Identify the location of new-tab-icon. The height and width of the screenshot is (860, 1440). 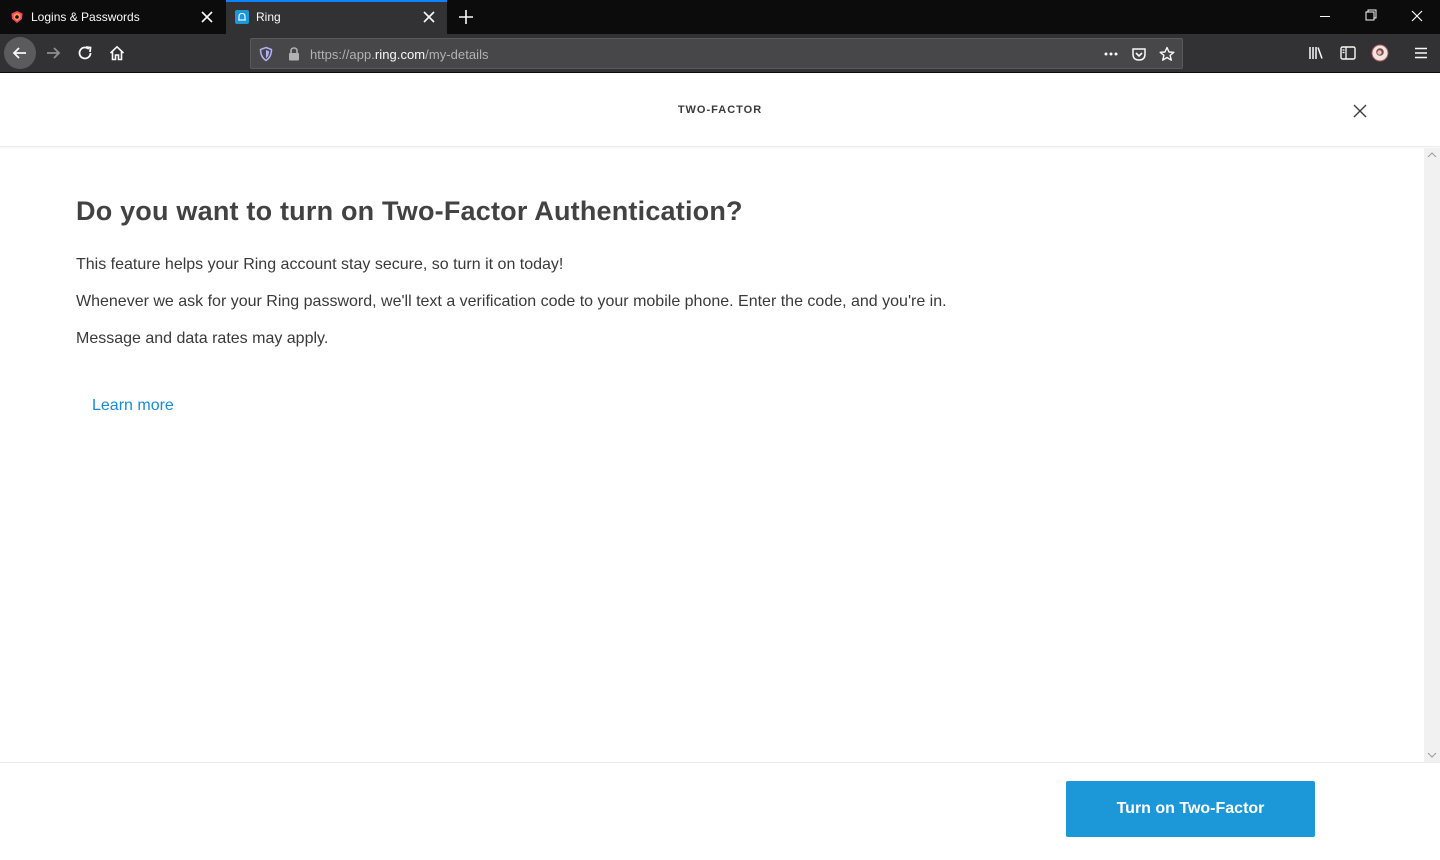
(466, 17).